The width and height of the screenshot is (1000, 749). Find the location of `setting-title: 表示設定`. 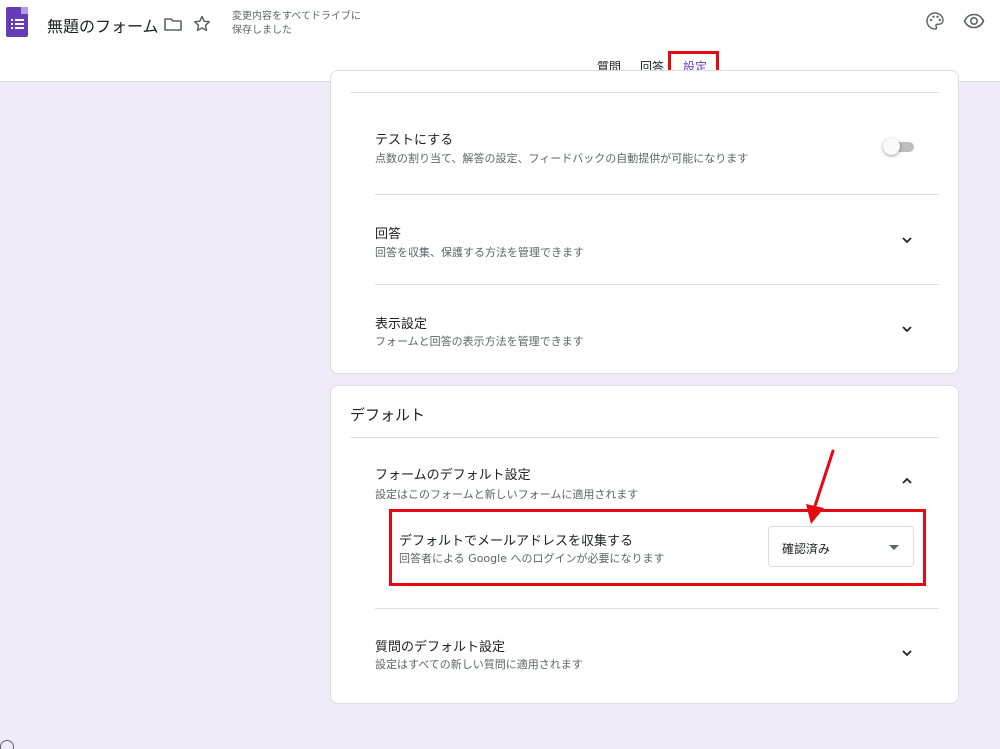

setting-title: 表示設定 is located at coordinates (401, 324).